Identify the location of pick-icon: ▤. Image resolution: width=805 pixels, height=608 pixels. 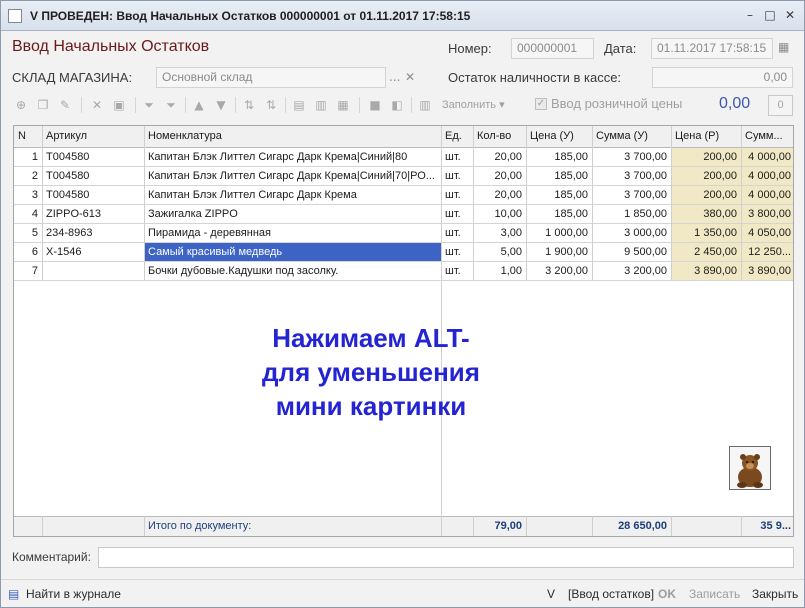
(299, 105).